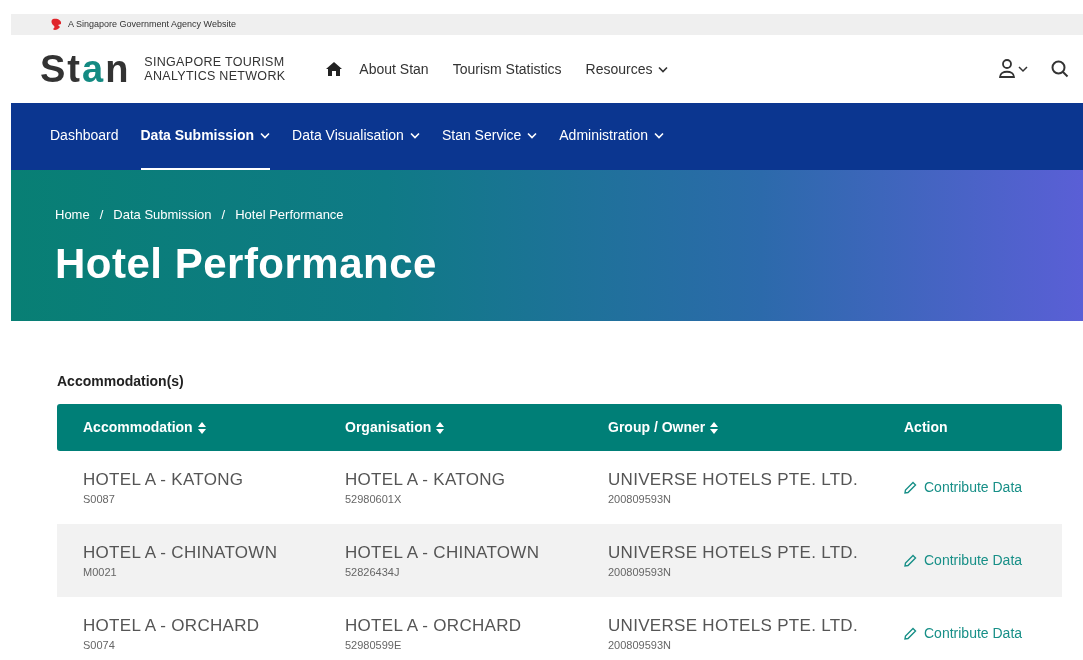 This screenshot has width=1083, height=660. What do you see at coordinates (289, 215) in the screenshot?
I see `breadcrumb-link: Hotel Performance` at bounding box center [289, 215].